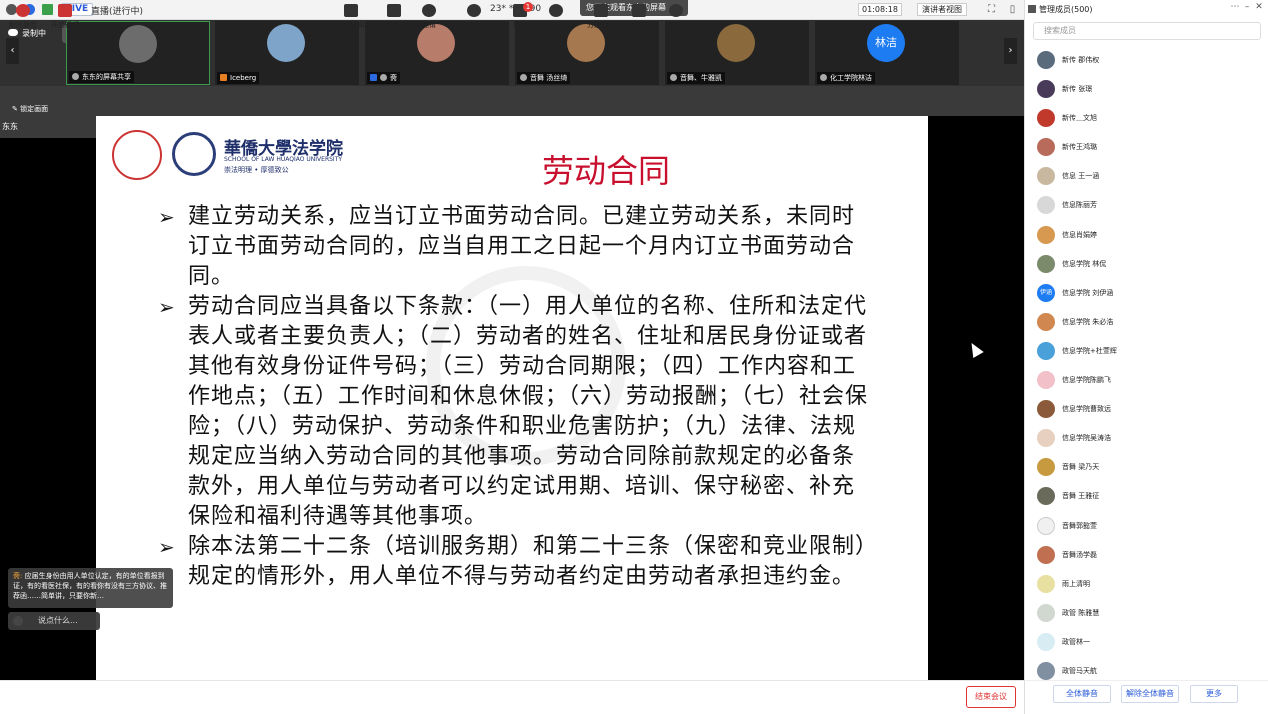 The image size is (1268, 714). Describe the element at coordinates (880, 9) in the screenshot. I see `meeting-timer: 01:08:18` at that location.